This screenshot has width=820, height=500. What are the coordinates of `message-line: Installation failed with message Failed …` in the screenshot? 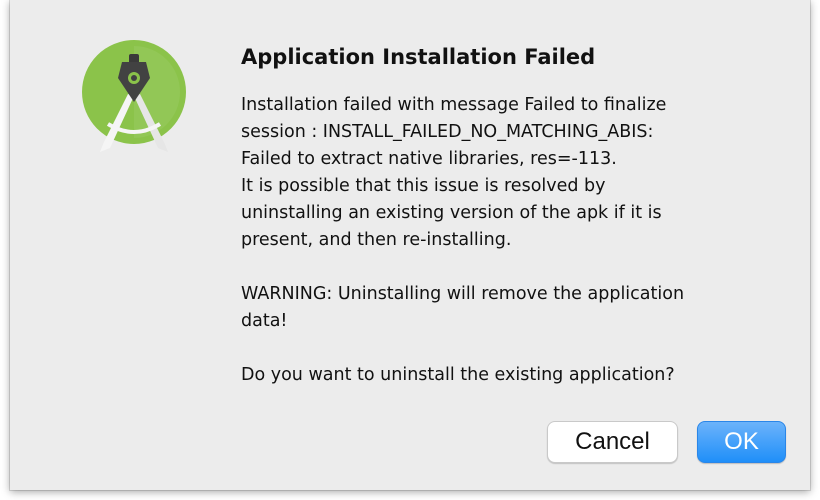 It's located at (454, 105).